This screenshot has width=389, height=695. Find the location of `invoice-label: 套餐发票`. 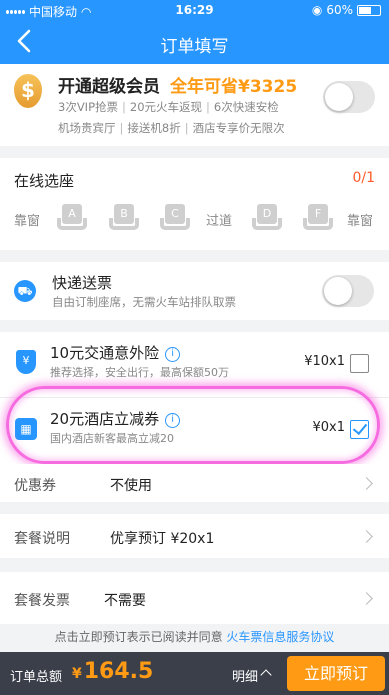

invoice-label: 套餐发票 is located at coordinates (42, 601).